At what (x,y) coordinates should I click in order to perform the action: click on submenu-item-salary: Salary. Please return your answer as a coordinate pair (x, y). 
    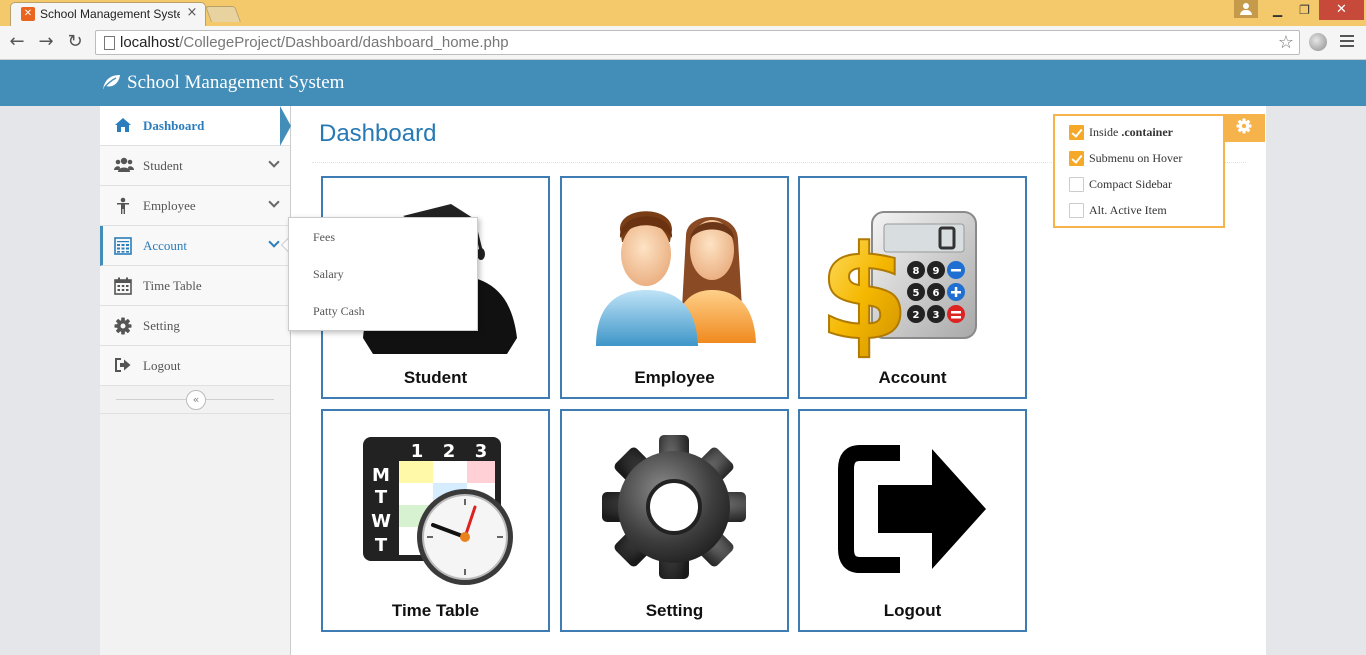
    Looking at the image, I should click on (328, 274).